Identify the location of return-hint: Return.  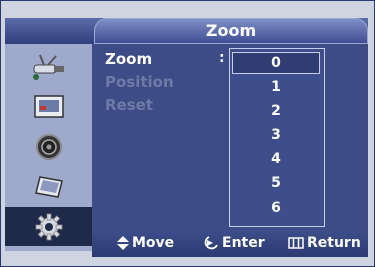
(324, 243).